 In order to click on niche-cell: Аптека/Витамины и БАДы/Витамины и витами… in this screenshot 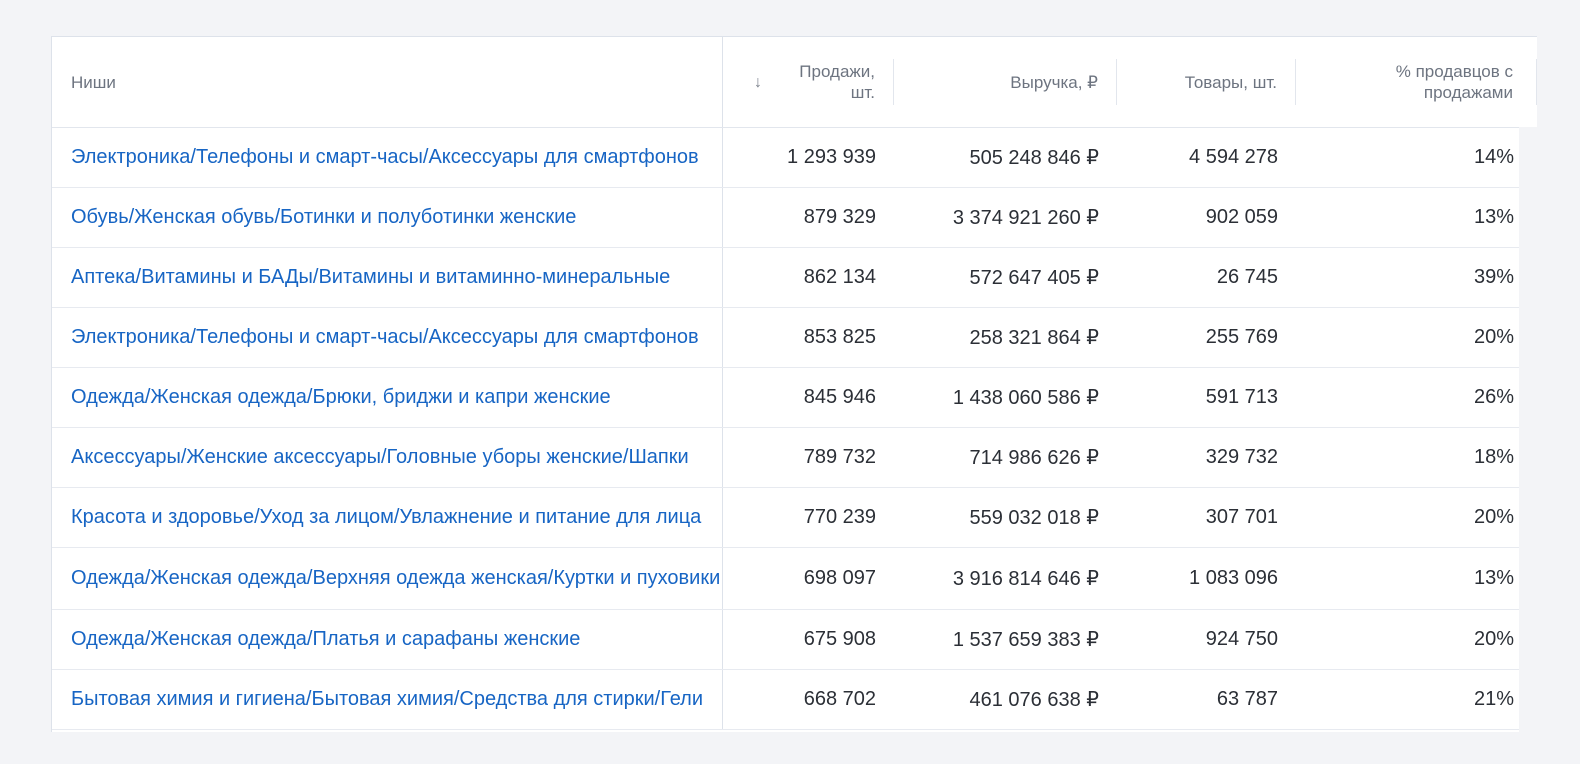, I will do `click(387, 277)`.